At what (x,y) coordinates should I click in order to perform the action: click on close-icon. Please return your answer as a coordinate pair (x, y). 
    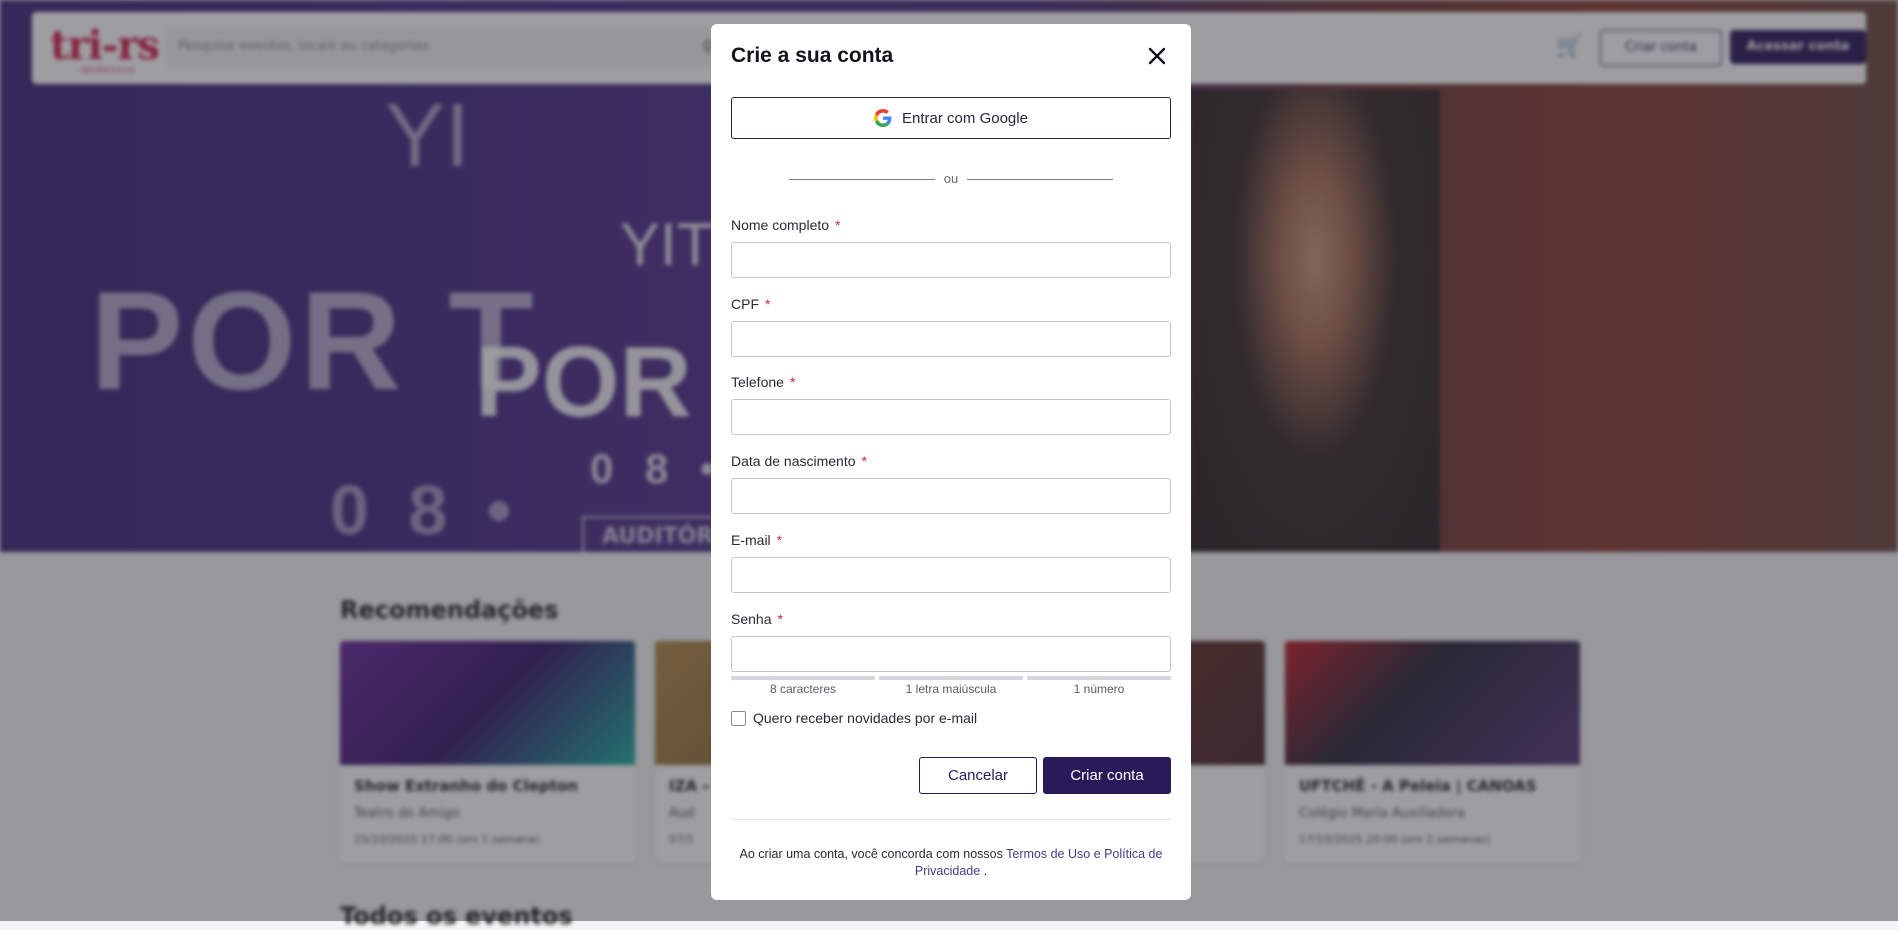
    Looking at the image, I should click on (1157, 56).